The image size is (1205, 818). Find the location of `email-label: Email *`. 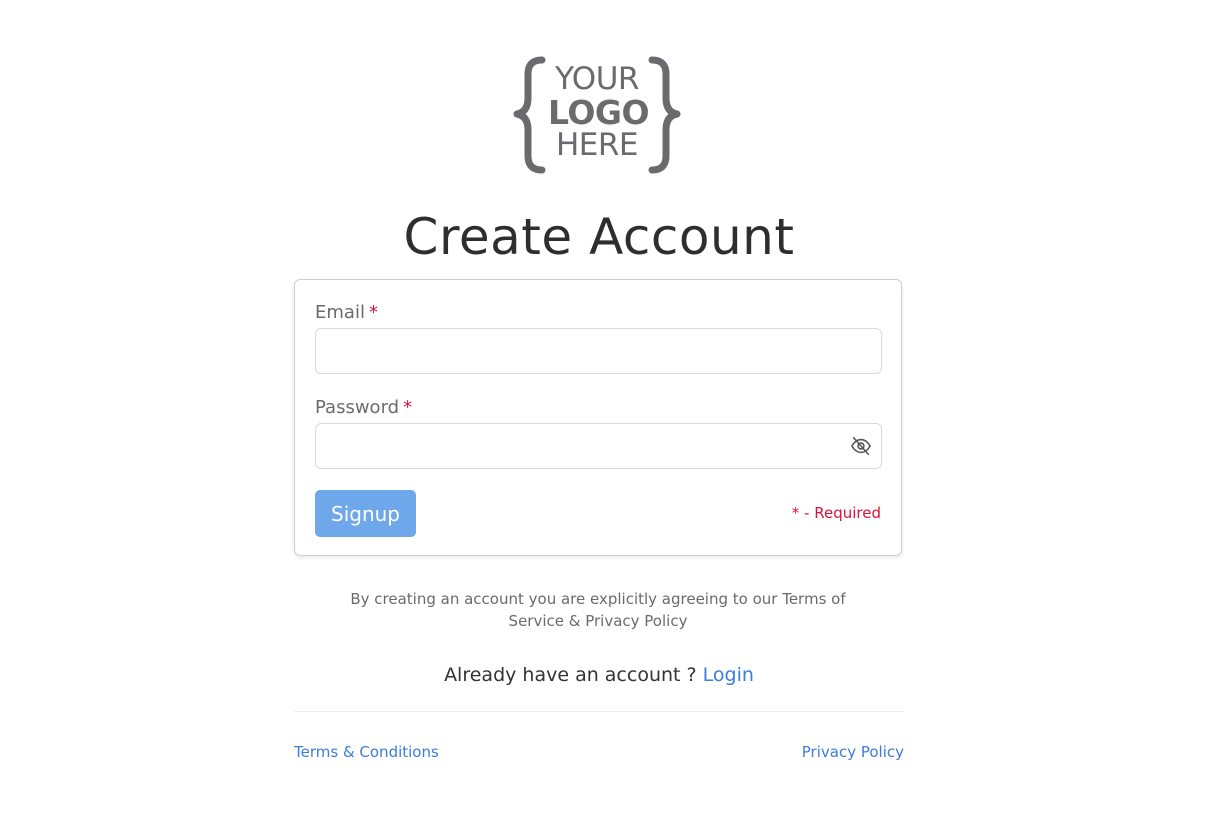

email-label: Email * is located at coordinates (346, 312).